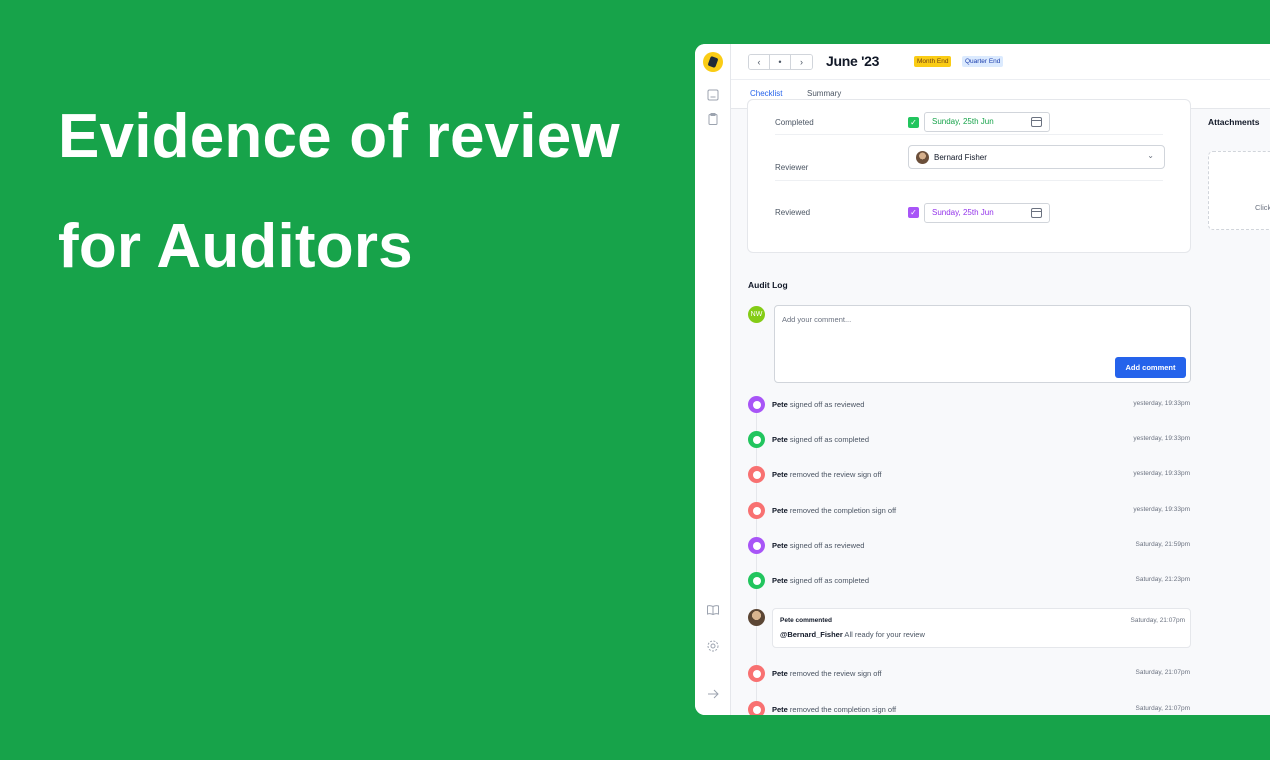 This screenshot has width=1270, height=760. Describe the element at coordinates (806, 620) in the screenshot. I see `comment-author: Pete commented` at that location.